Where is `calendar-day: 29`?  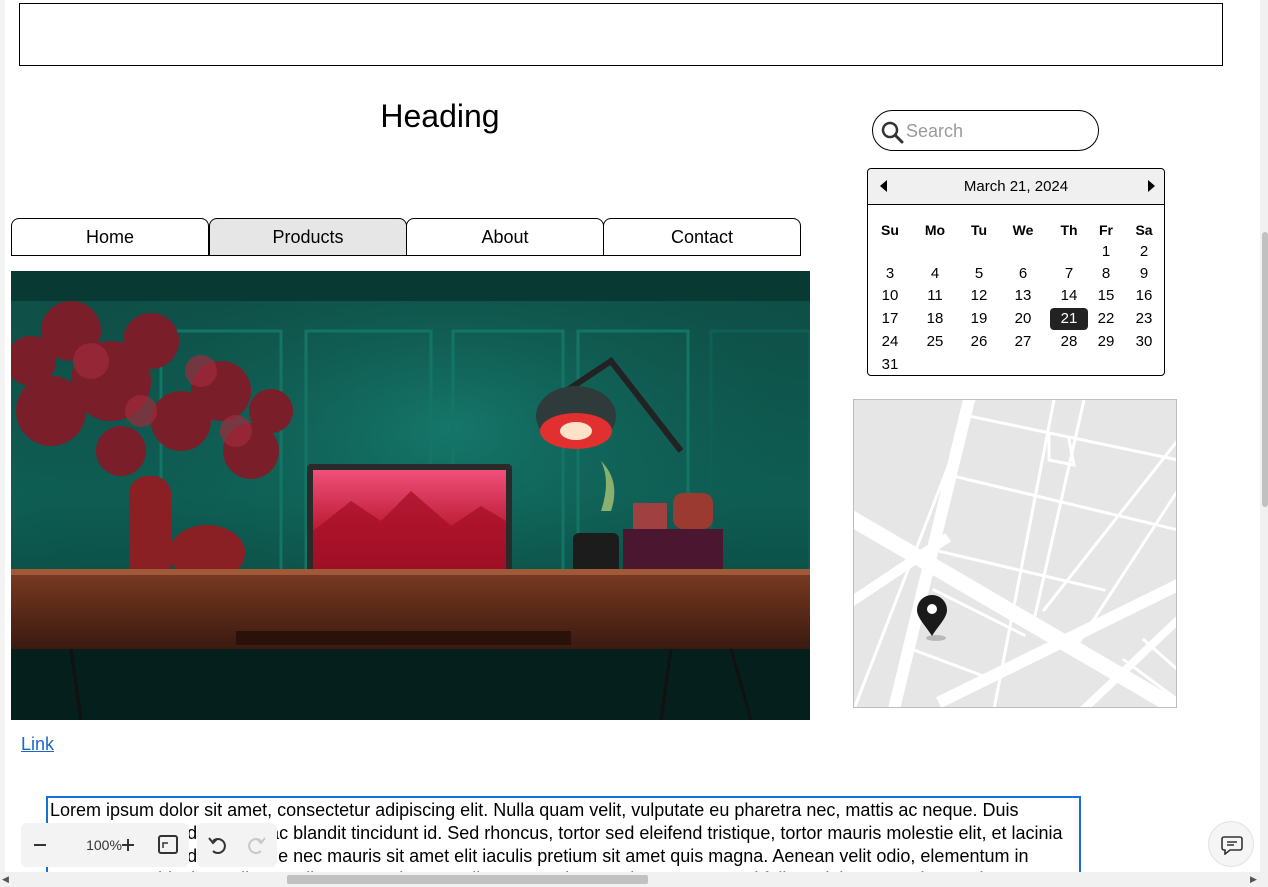
calendar-day: 29 is located at coordinates (1106, 342).